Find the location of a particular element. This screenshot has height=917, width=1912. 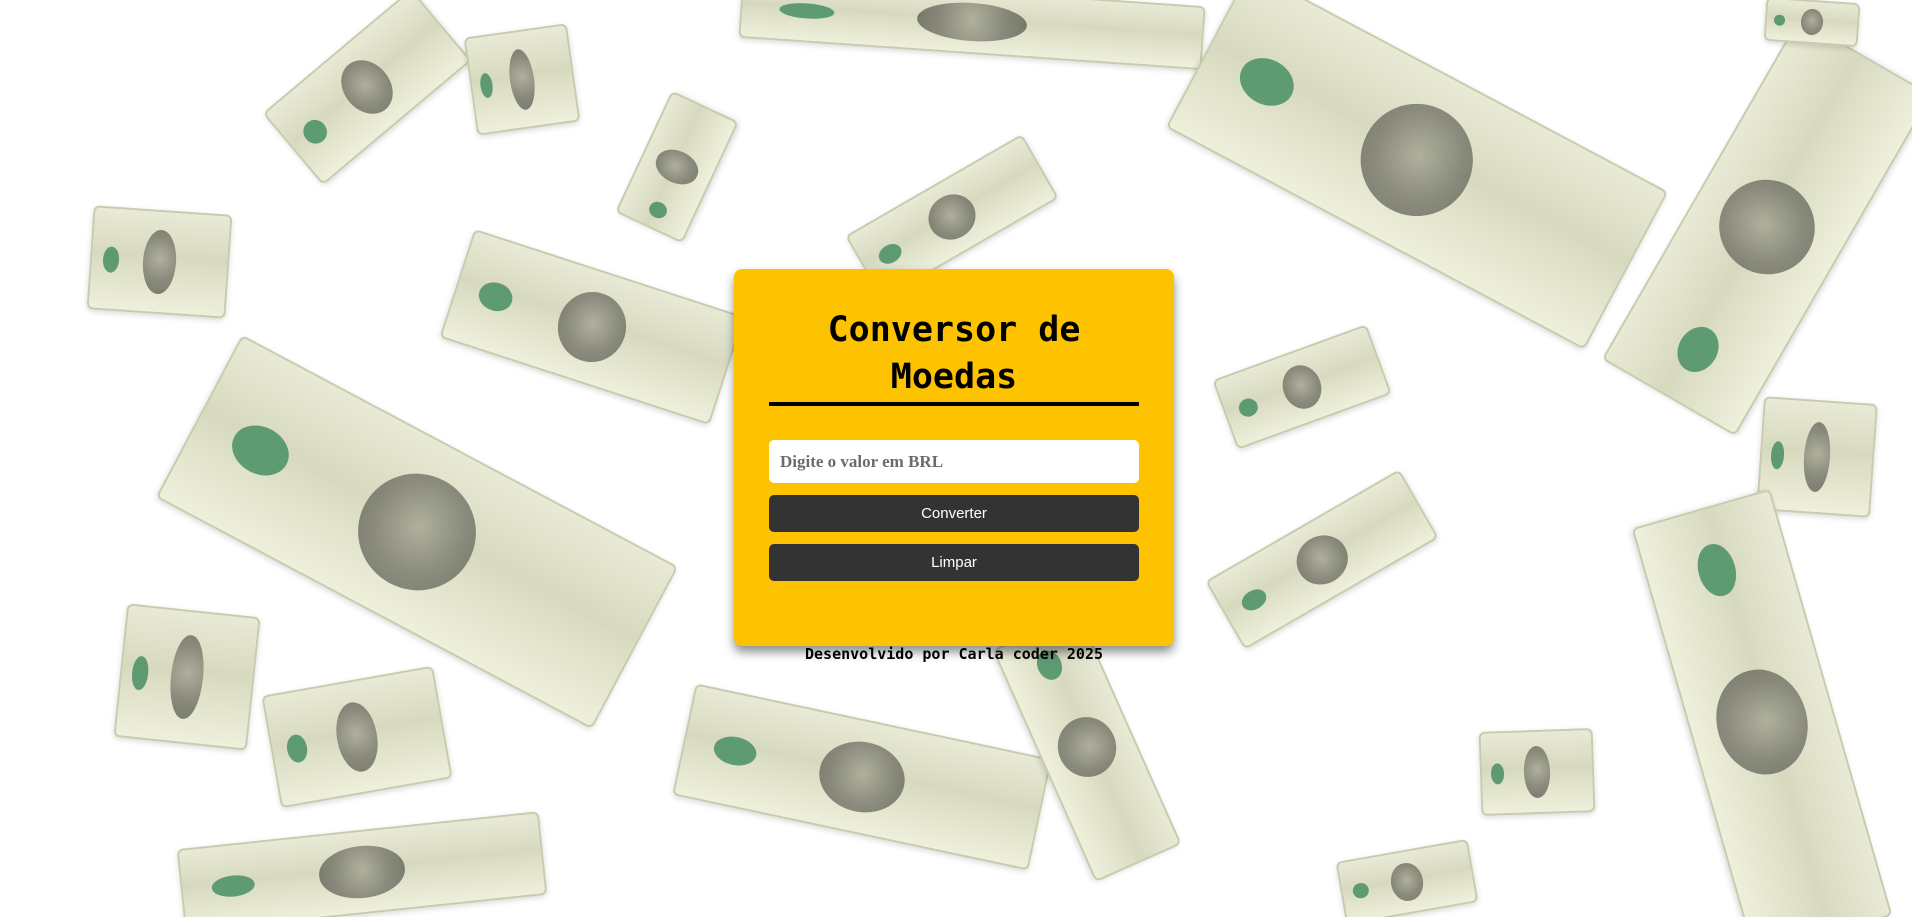

clear-button: Limpar is located at coordinates (954, 562).